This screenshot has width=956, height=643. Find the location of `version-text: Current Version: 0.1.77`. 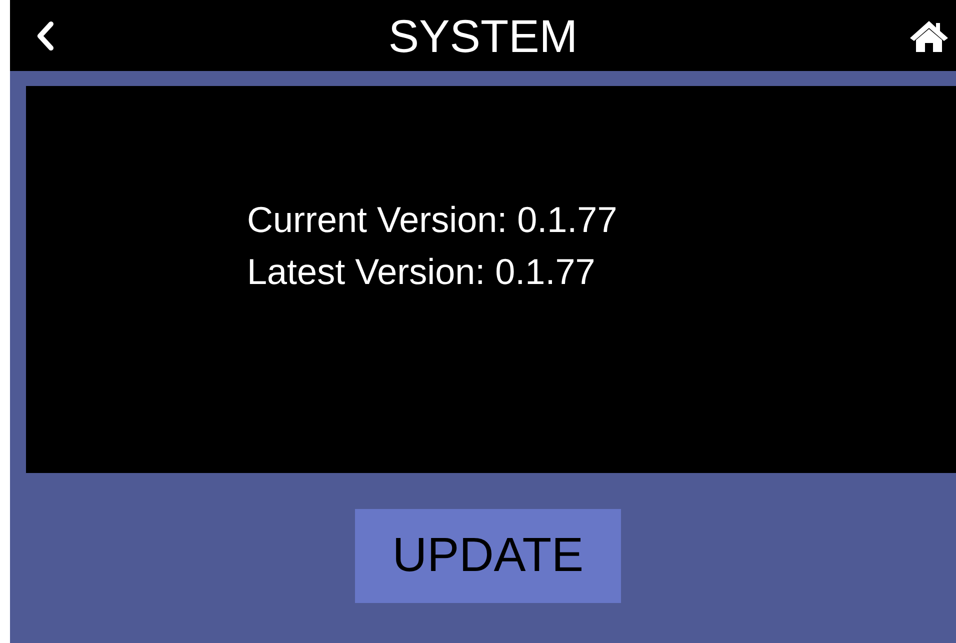

version-text: Current Version: 0.1.77 is located at coordinates (432, 220).